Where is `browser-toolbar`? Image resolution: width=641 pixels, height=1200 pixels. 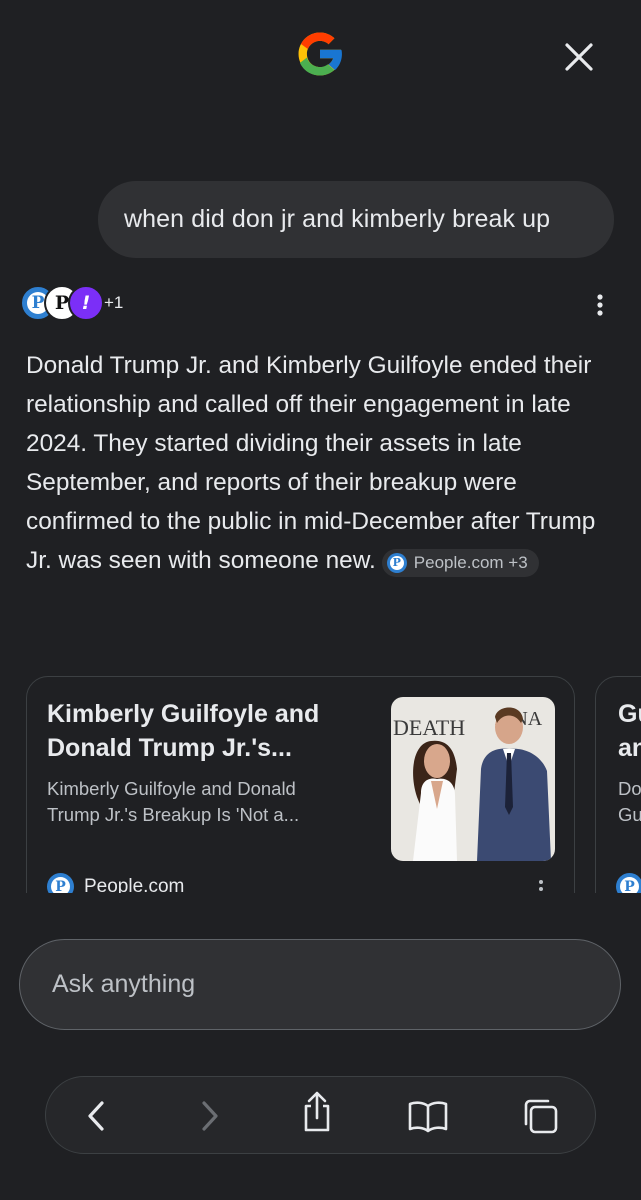 browser-toolbar is located at coordinates (320, 1115).